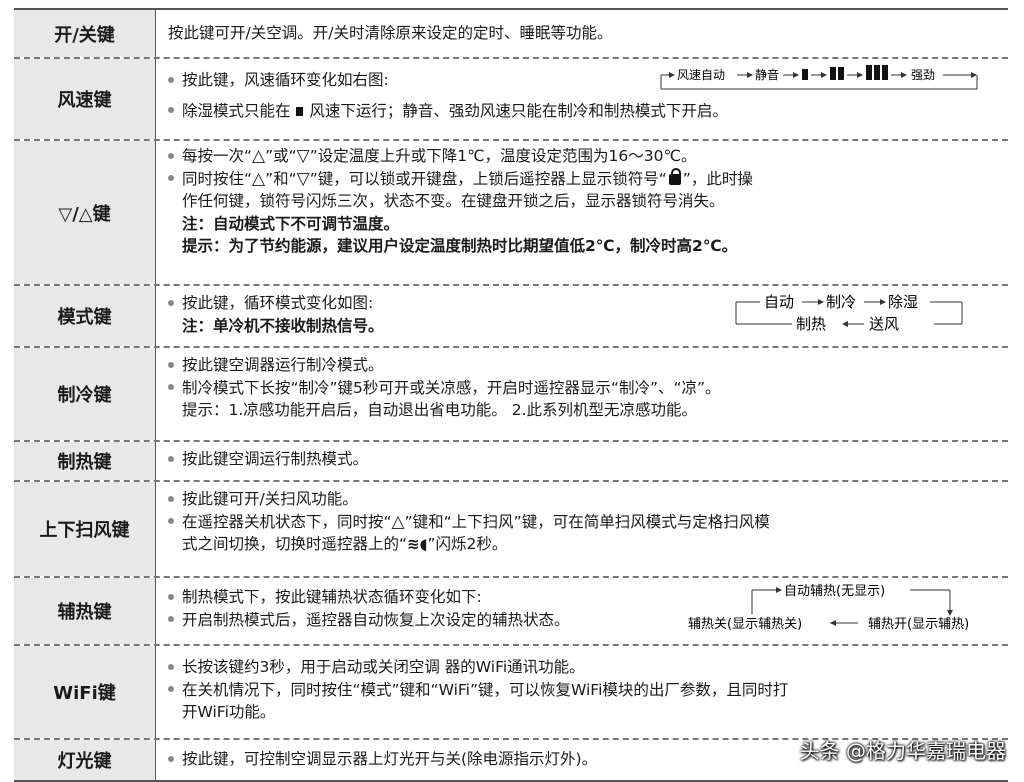  I want to click on aux-heat-diagram: 自动辅热(无显示) 辅热关(显示辅热关) 辅热开(显示辅热), so click(842, 613).